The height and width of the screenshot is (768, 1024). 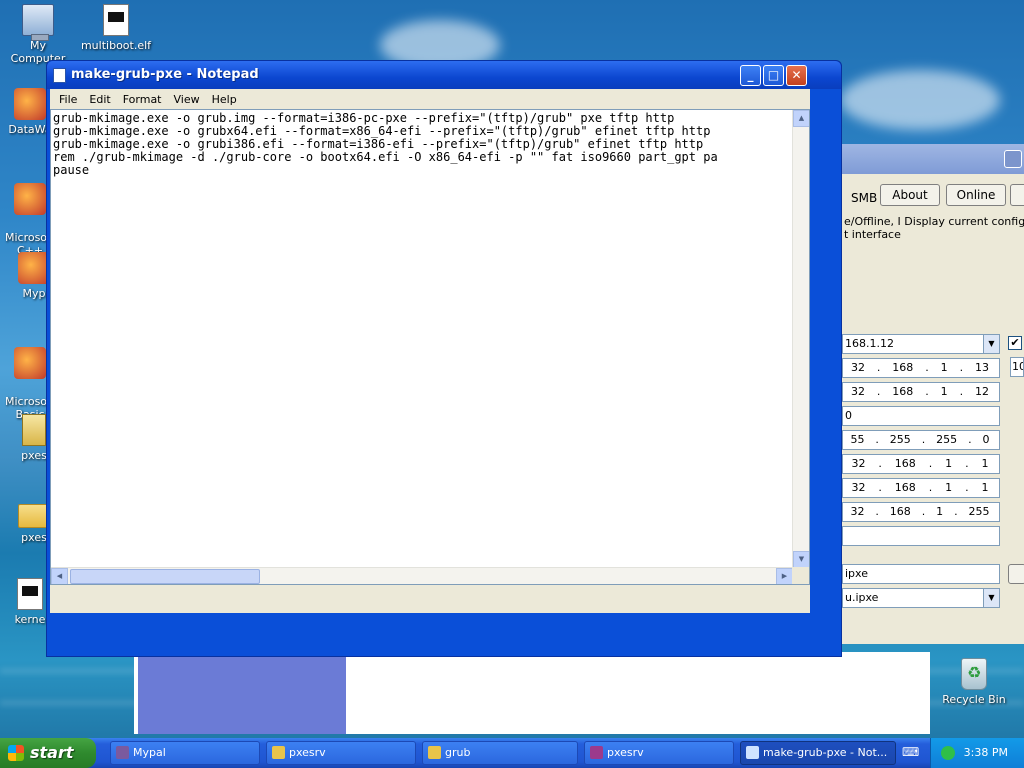 I want to click on scroll-right-icon: ▶, so click(x=784, y=576).